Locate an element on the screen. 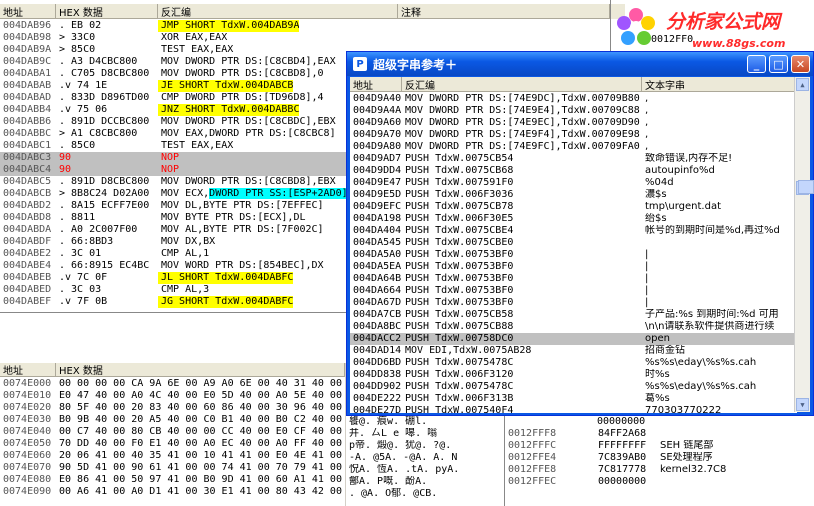 The height and width of the screenshot is (506, 814). string-text: 致命错误,内存不足! is located at coordinates (689, 158).